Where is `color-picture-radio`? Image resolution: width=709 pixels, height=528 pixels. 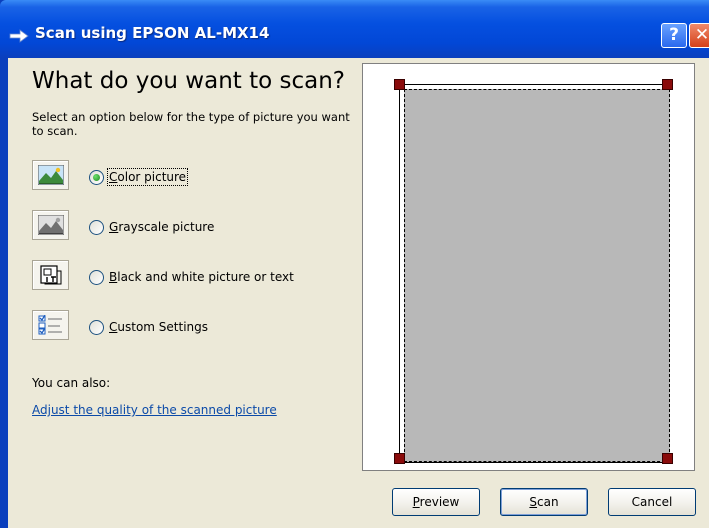 color-picture-radio is located at coordinates (96, 177).